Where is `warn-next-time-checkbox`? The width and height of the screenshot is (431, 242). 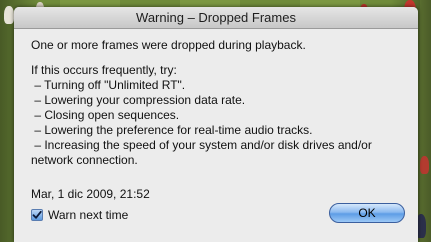
warn-next-time-checkbox is located at coordinates (37, 215).